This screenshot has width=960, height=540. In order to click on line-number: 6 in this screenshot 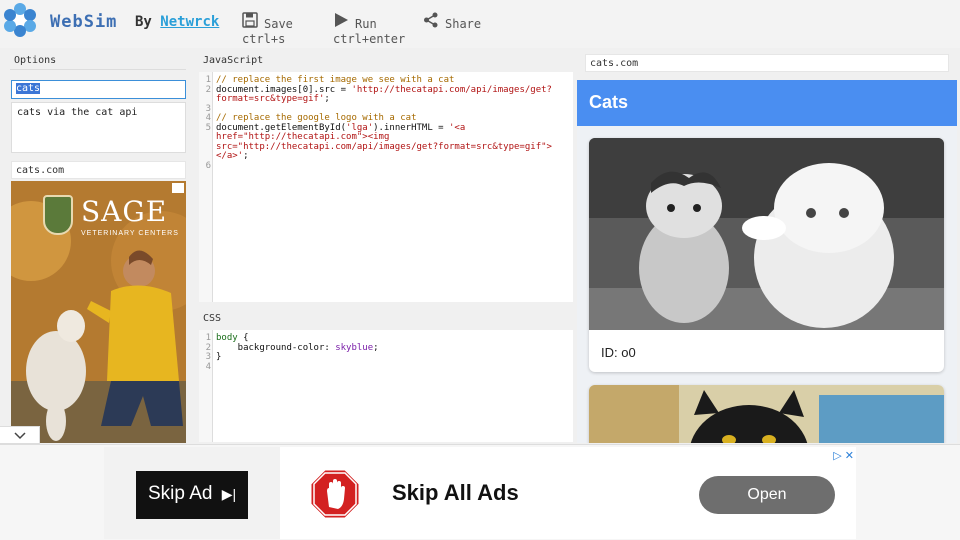, I will do `click(208, 165)`.